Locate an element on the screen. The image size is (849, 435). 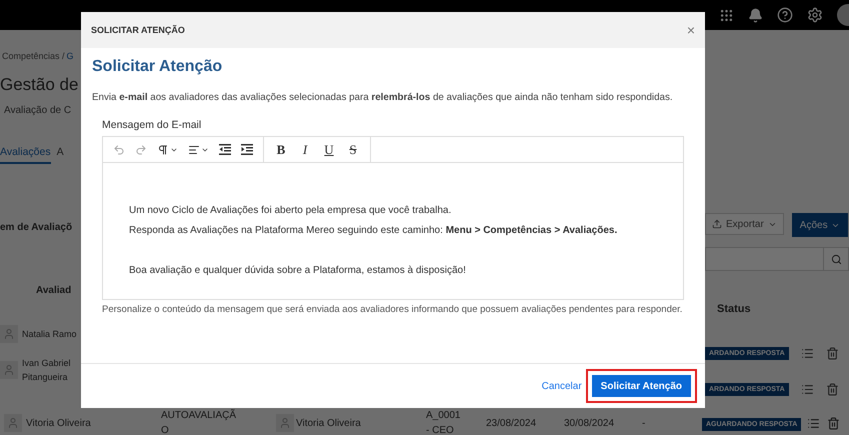
dialog-title: Solicitar Atenção is located at coordinates (158, 67).